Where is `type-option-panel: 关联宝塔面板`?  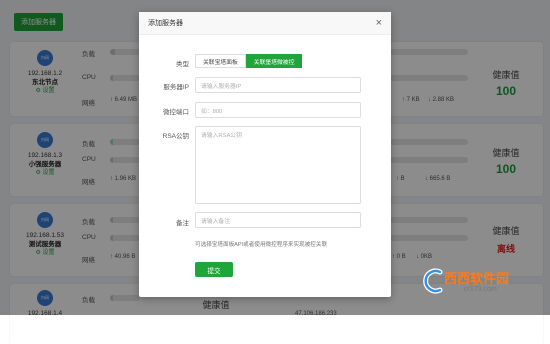
type-option-panel: 关联宝塔面板 is located at coordinates (220, 61).